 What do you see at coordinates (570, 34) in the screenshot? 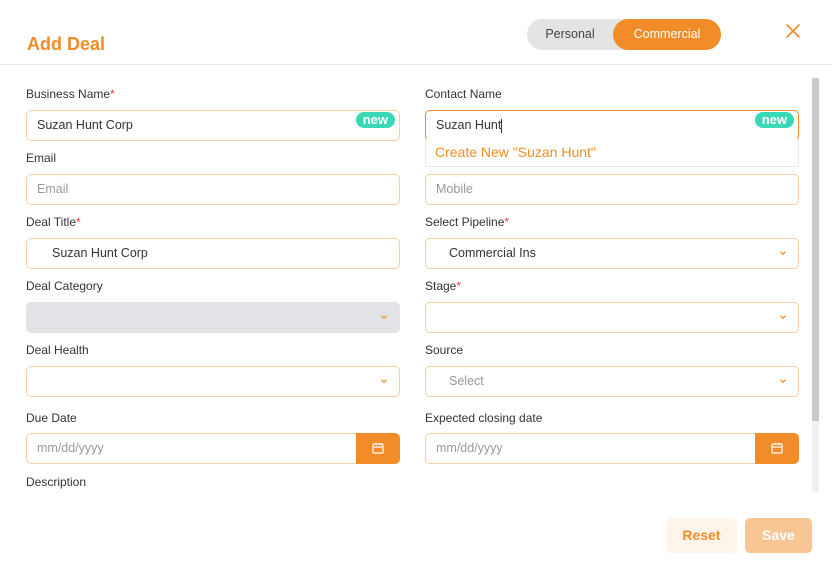
I see `toggle-personal: Personal` at bounding box center [570, 34].